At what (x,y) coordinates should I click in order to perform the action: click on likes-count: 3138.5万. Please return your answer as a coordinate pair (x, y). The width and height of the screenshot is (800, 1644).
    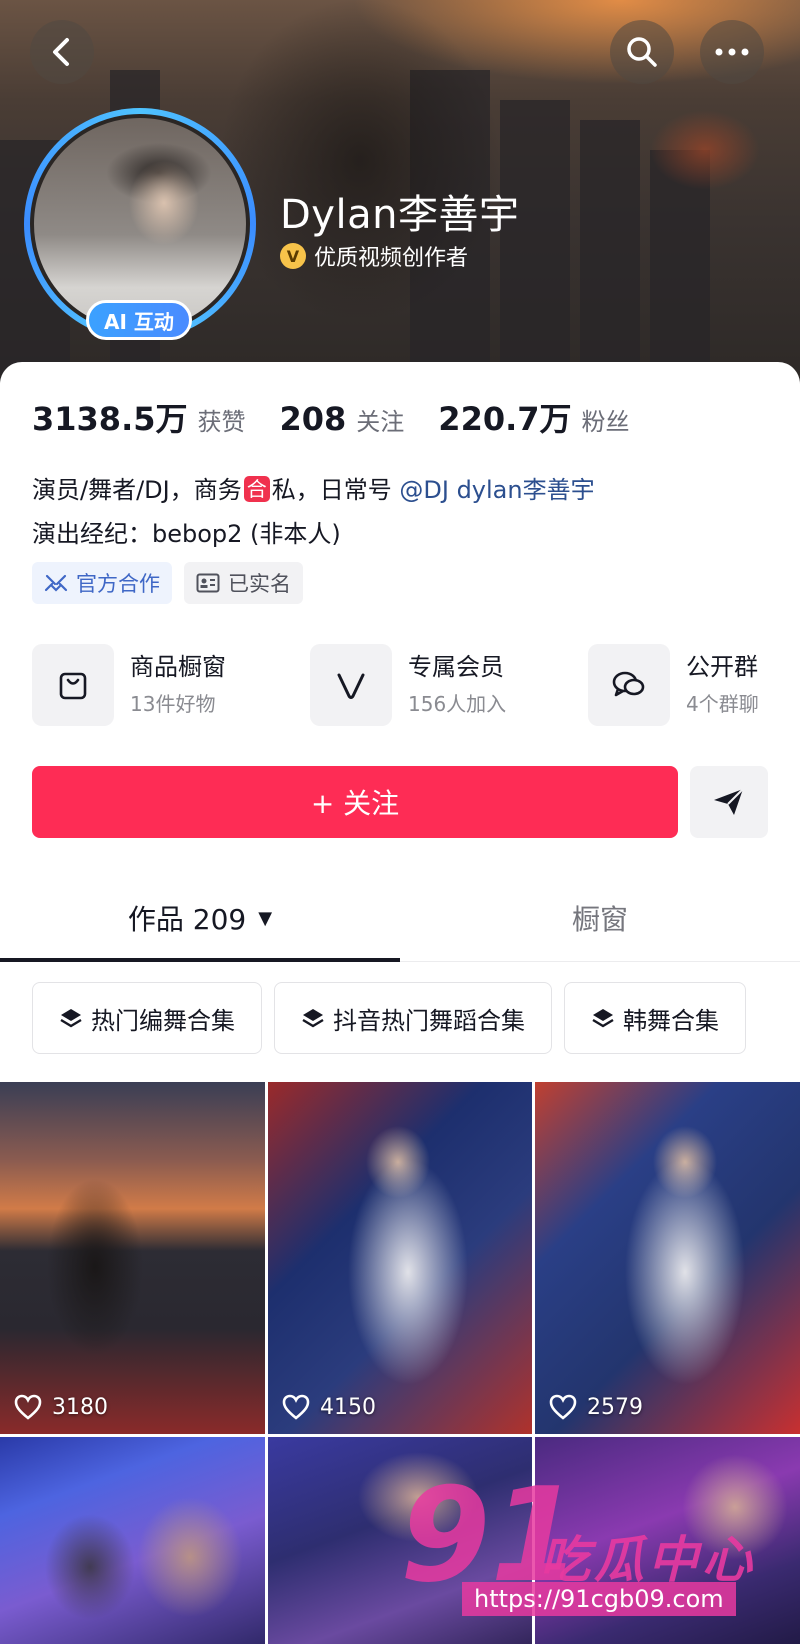
    Looking at the image, I should click on (110, 417).